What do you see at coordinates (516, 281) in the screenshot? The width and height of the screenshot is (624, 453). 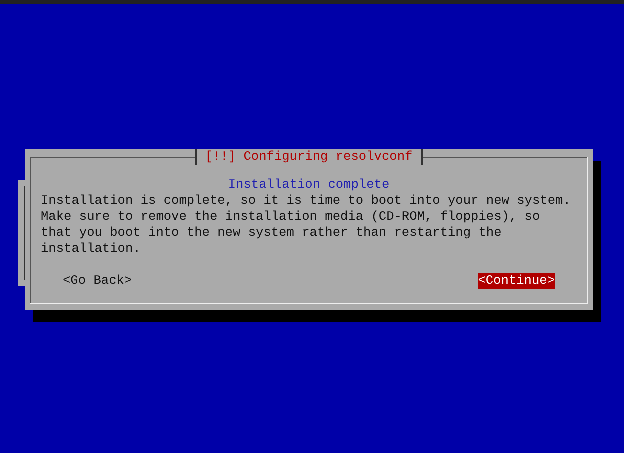 I see `dialog-button: <Continue>` at bounding box center [516, 281].